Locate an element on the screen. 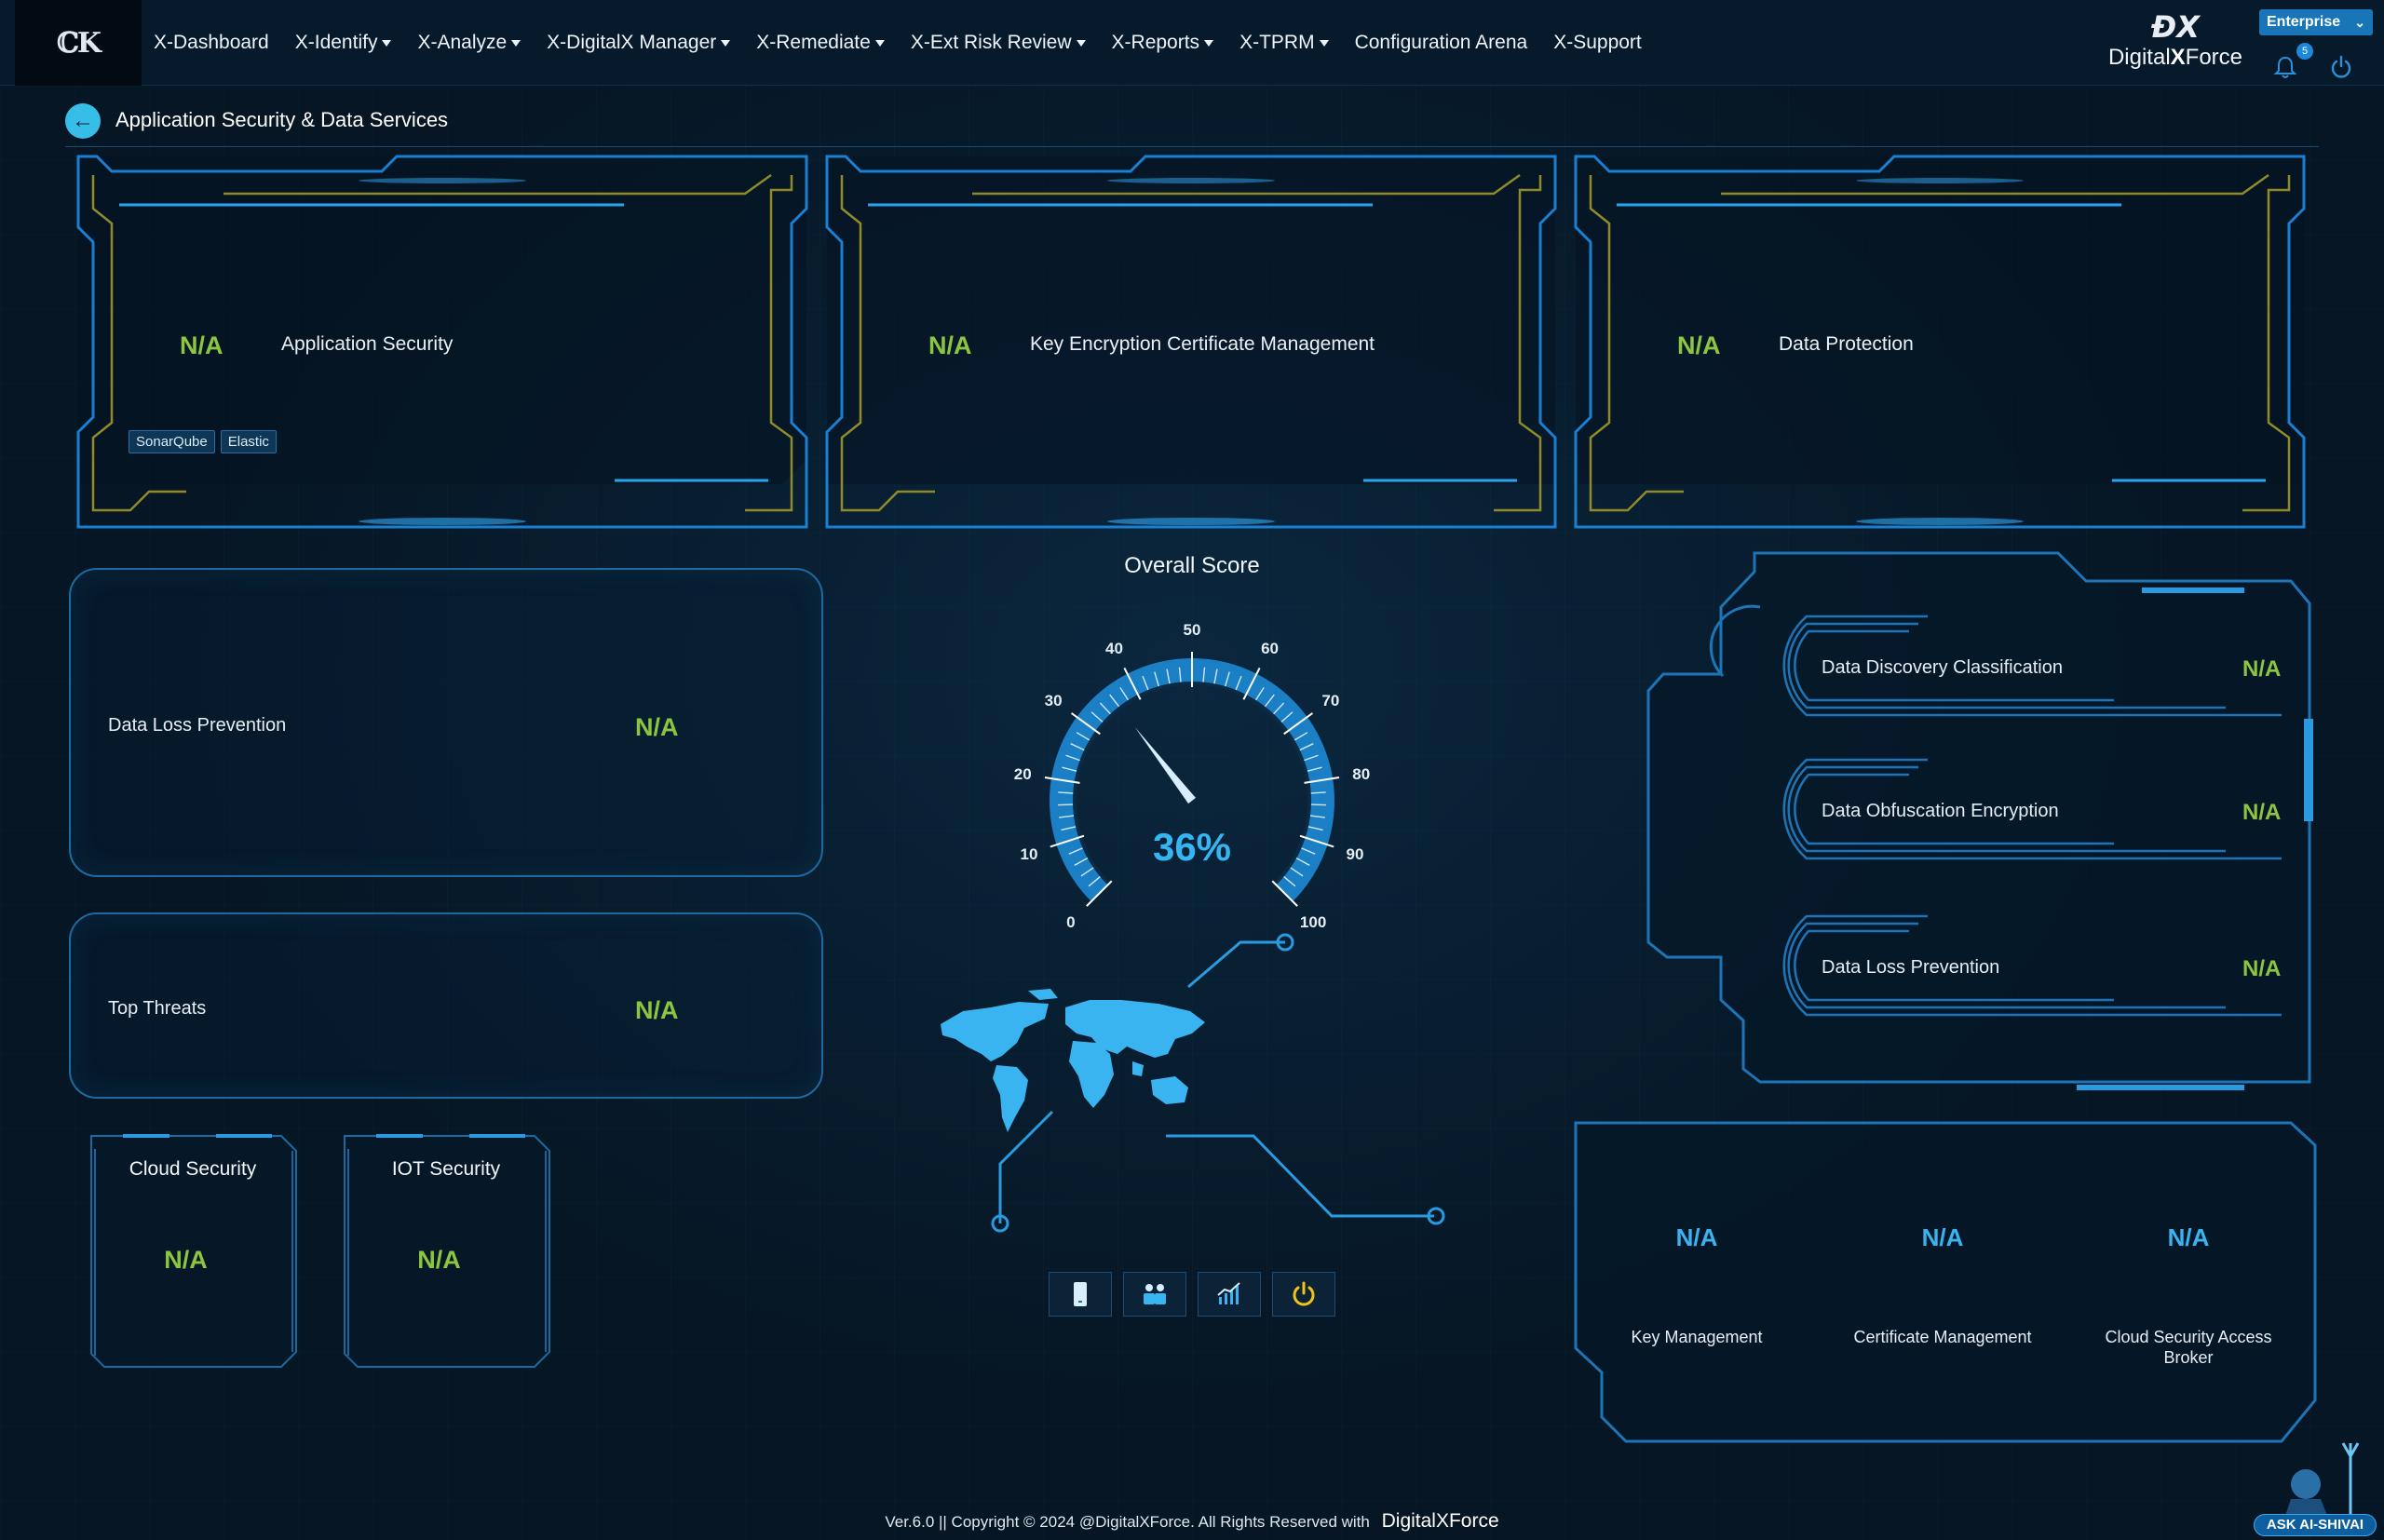  team-button is located at coordinates (1154, 1295).